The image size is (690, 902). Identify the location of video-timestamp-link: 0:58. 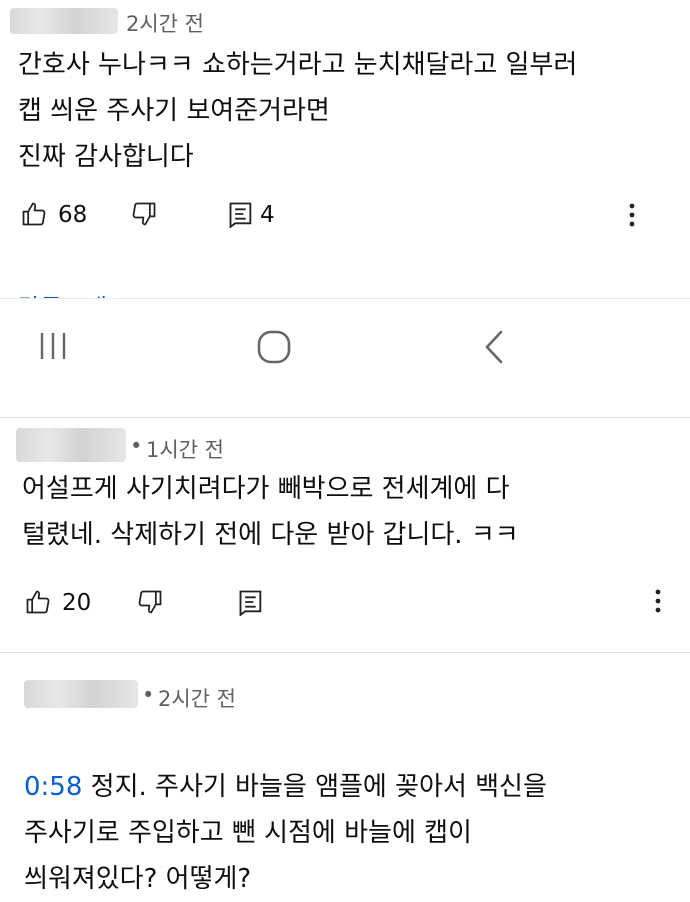
(53, 787).